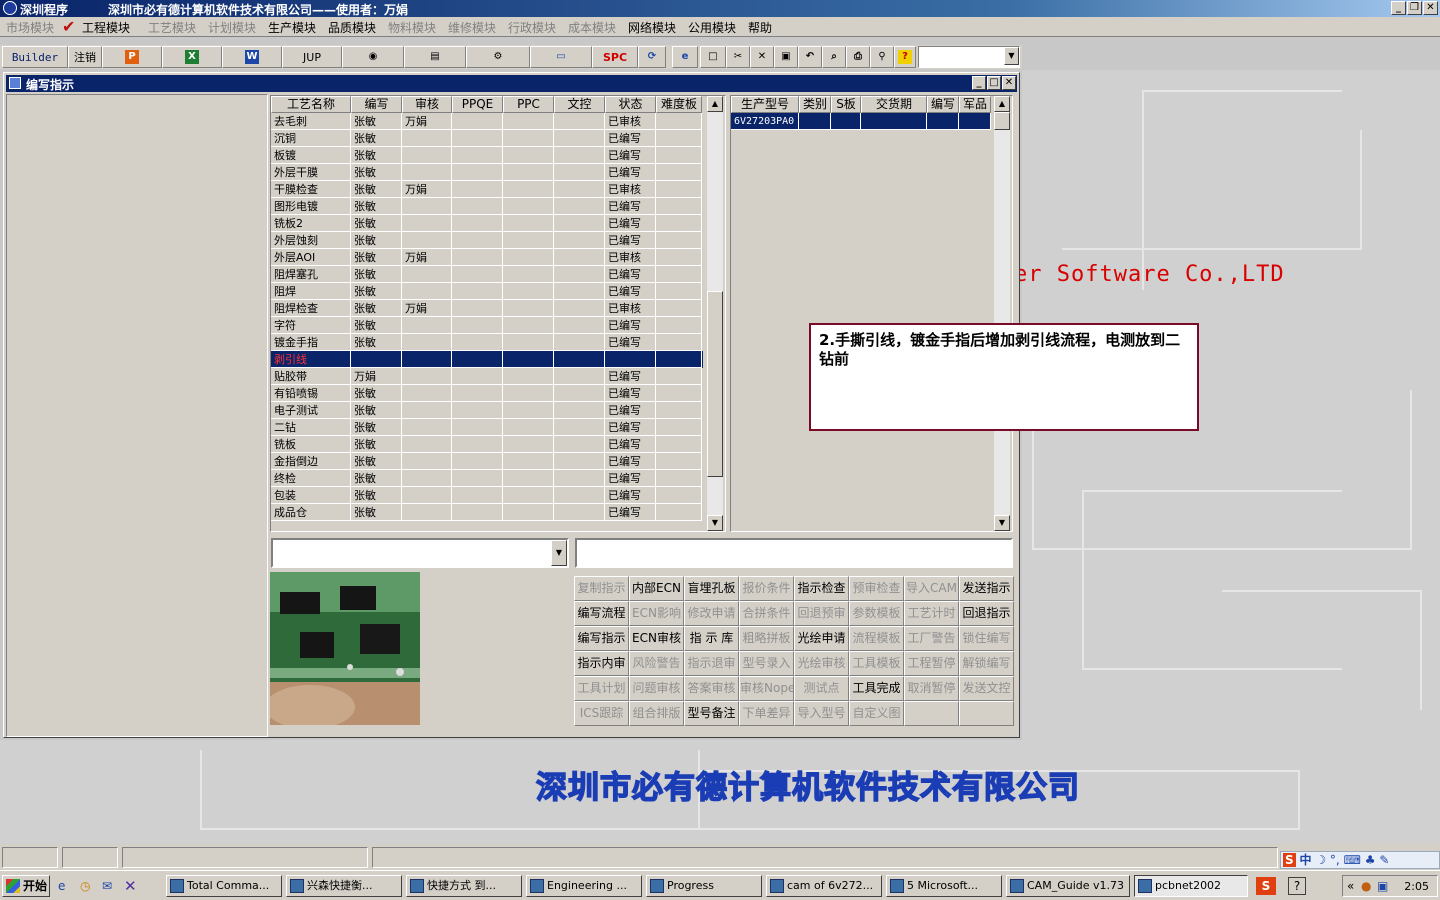  What do you see at coordinates (232, 27) in the screenshot?
I see `menu-plan: 计划模块` at bounding box center [232, 27].